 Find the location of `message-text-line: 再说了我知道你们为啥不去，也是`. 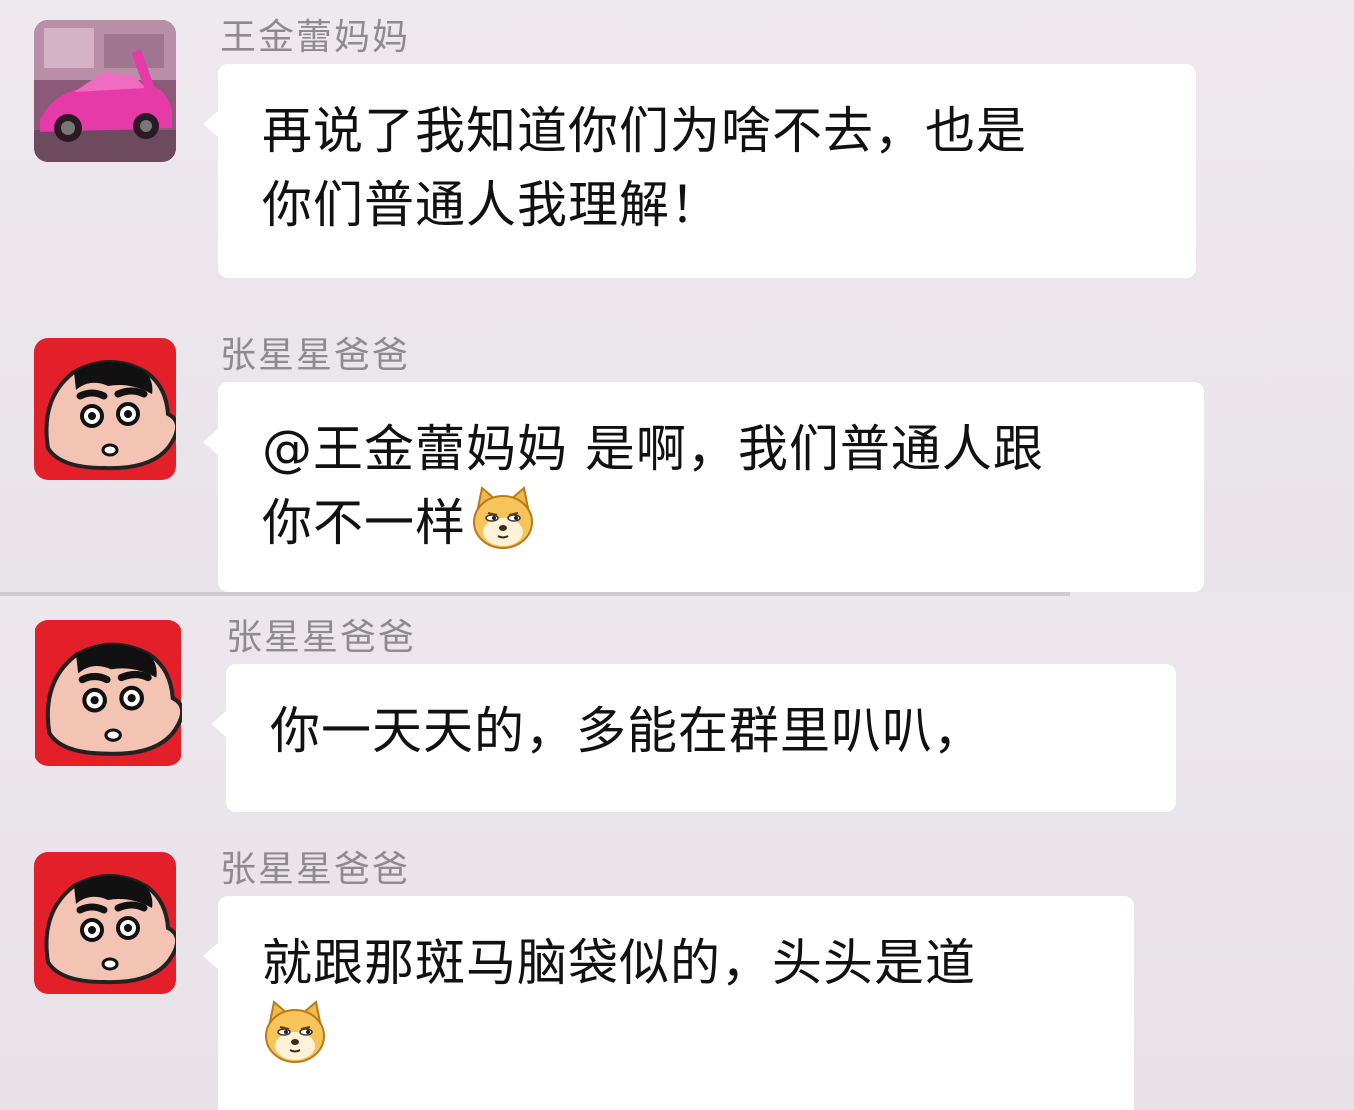

message-text-line: 再说了我知道你们为啥不去，也是 is located at coordinates (644, 131).